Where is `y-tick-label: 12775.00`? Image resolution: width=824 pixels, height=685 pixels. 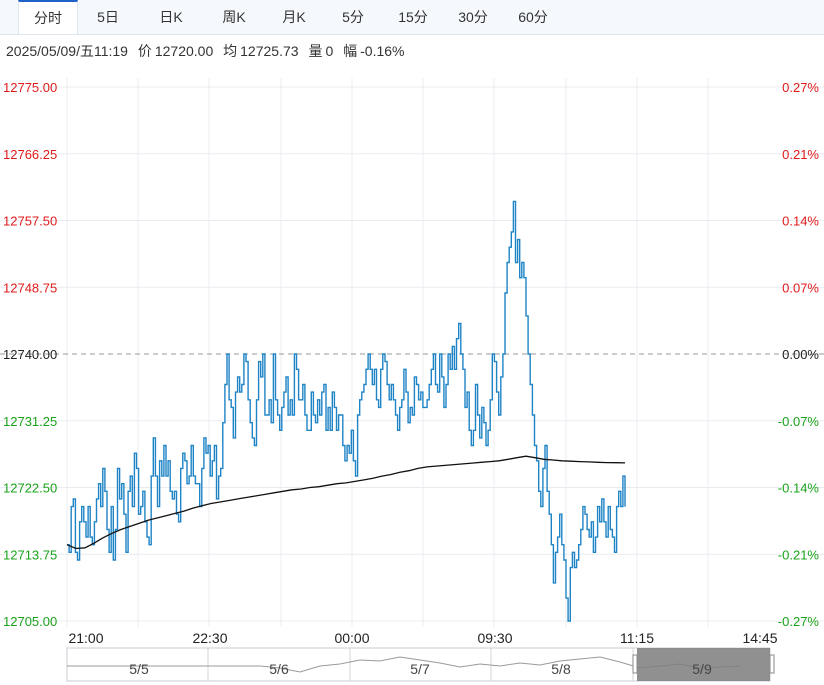 y-tick-label: 12775.00 is located at coordinates (30, 87).